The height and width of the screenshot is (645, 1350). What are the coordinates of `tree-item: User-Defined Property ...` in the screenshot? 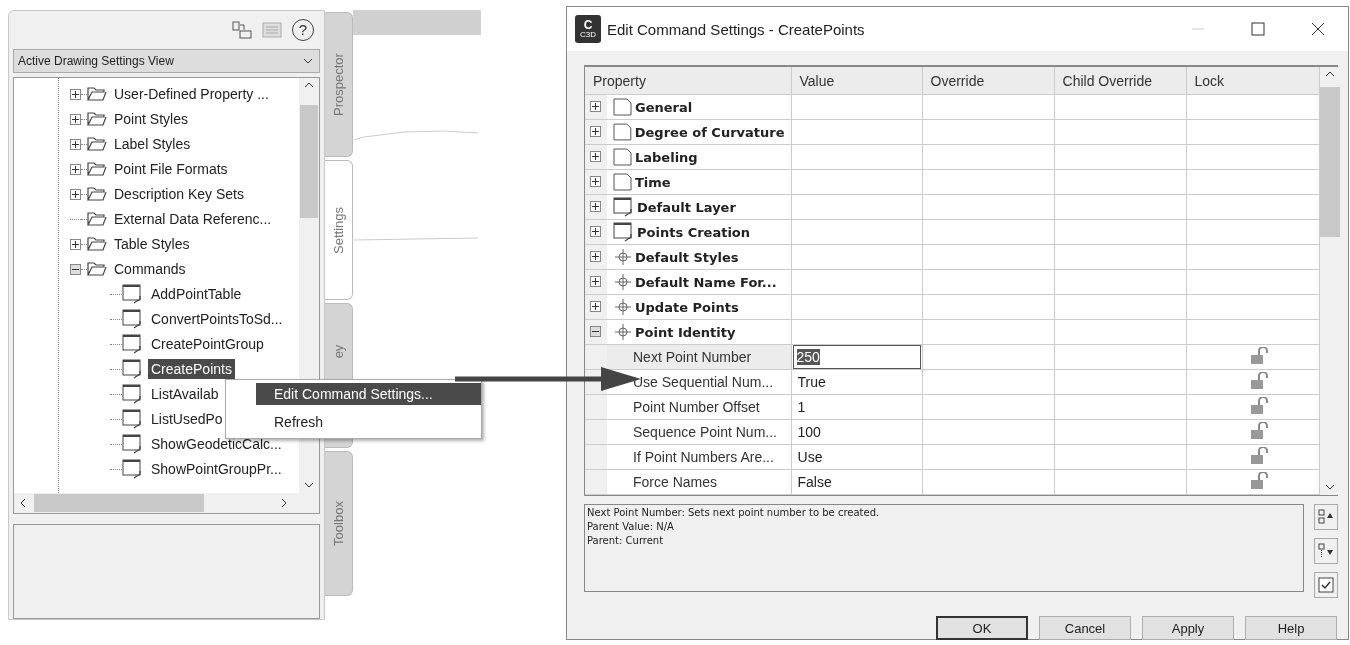 It's located at (191, 94).